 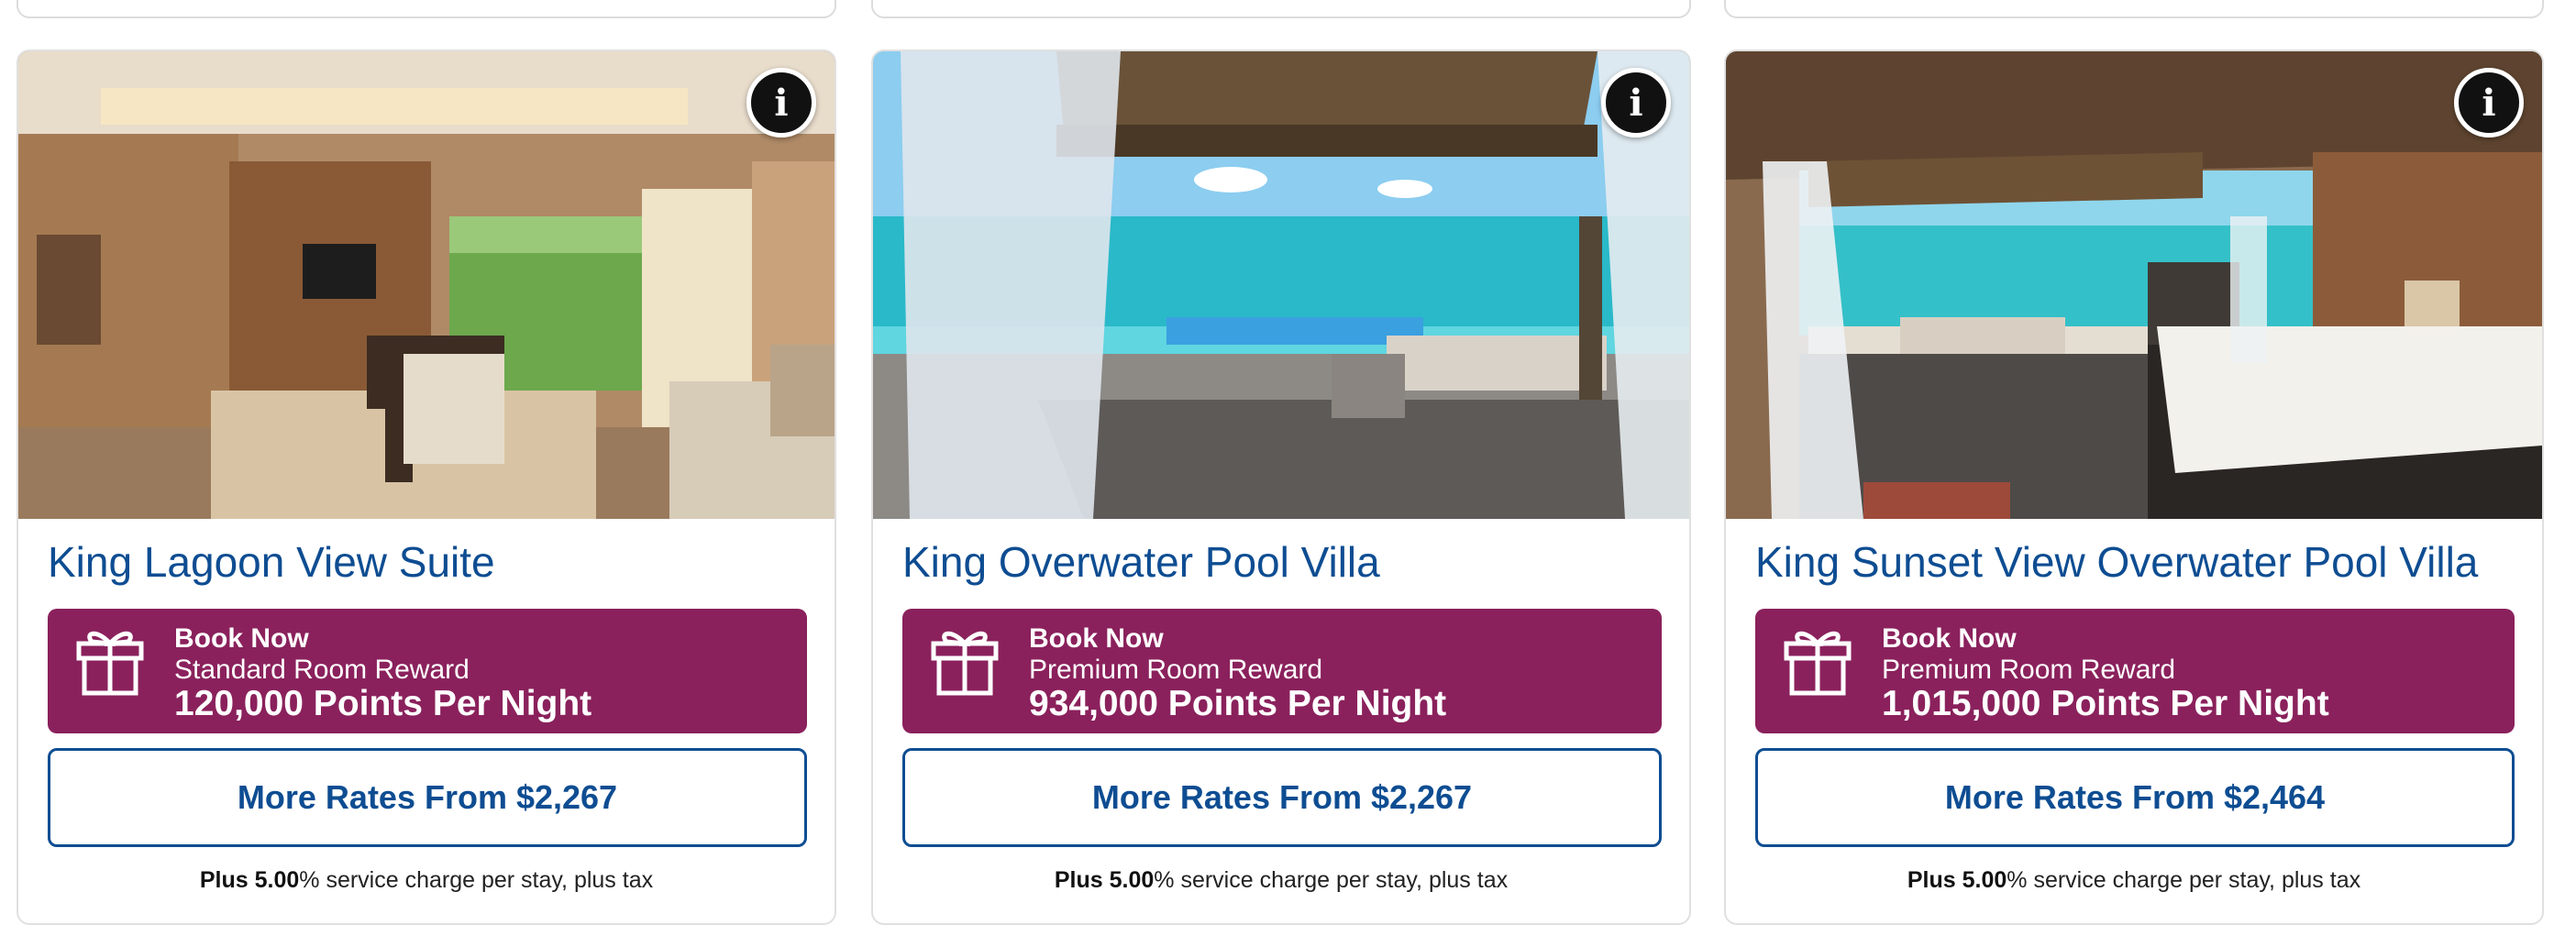 I want to click on more-rates-button: More Rates From $2,464, so click(x=2135, y=797).